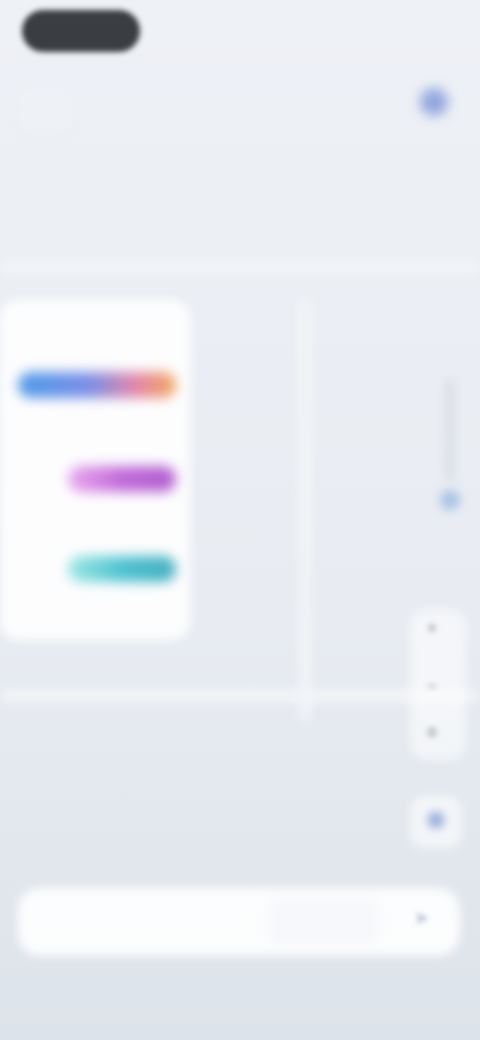  Describe the element at coordinates (324, 922) in the screenshot. I see `search-action-button` at that location.